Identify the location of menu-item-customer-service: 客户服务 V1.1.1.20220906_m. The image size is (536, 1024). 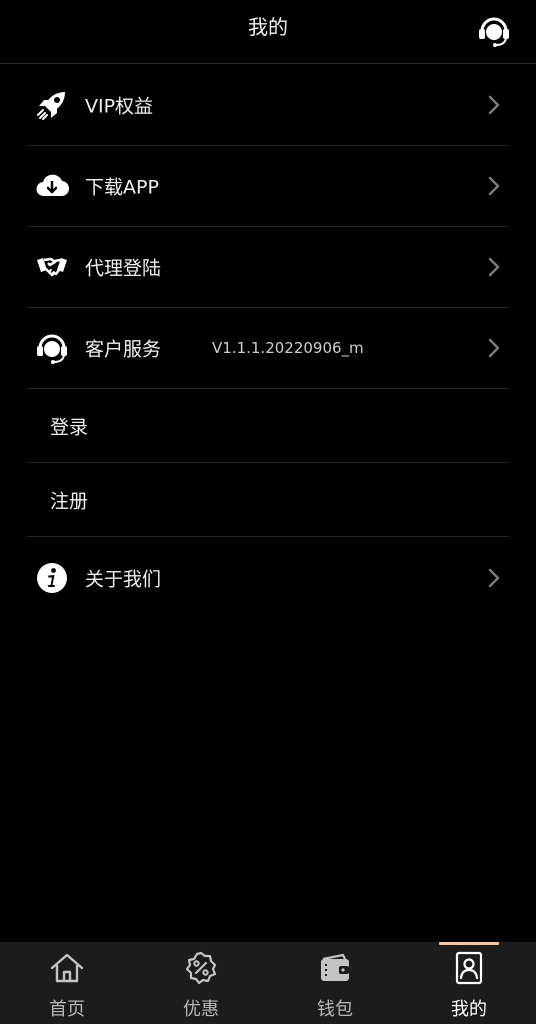
(268, 348).